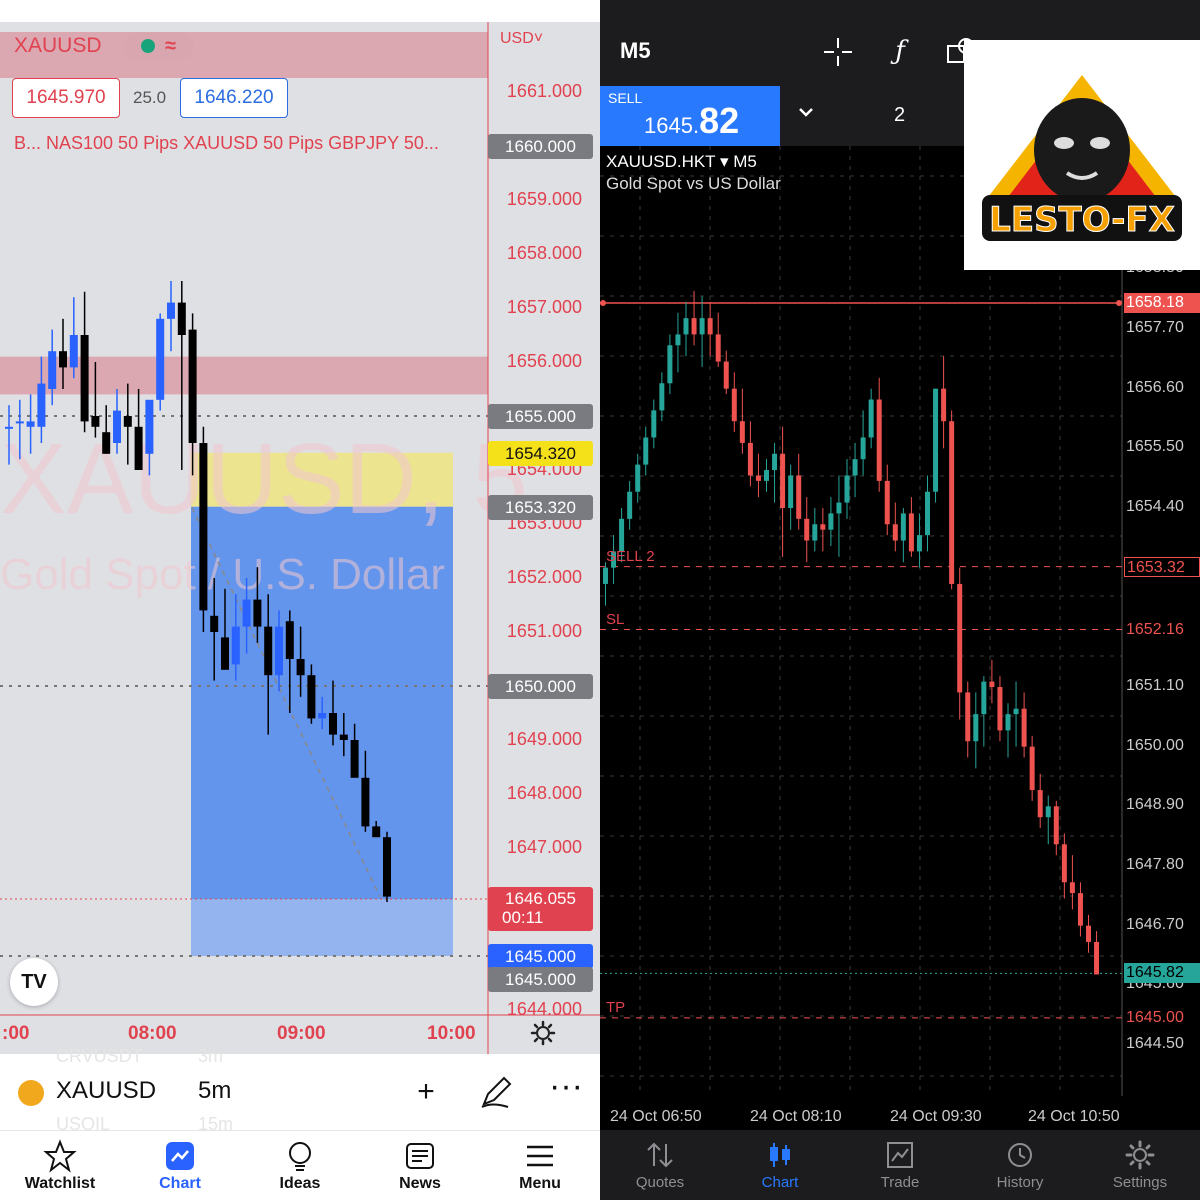  I want to click on more-icon: ···, so click(566, 1086).